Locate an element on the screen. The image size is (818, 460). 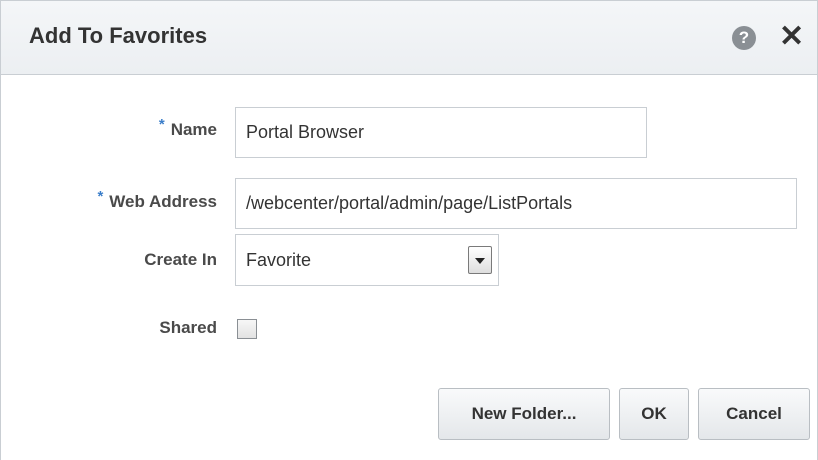
cancel-button: Cancel is located at coordinates (754, 414).